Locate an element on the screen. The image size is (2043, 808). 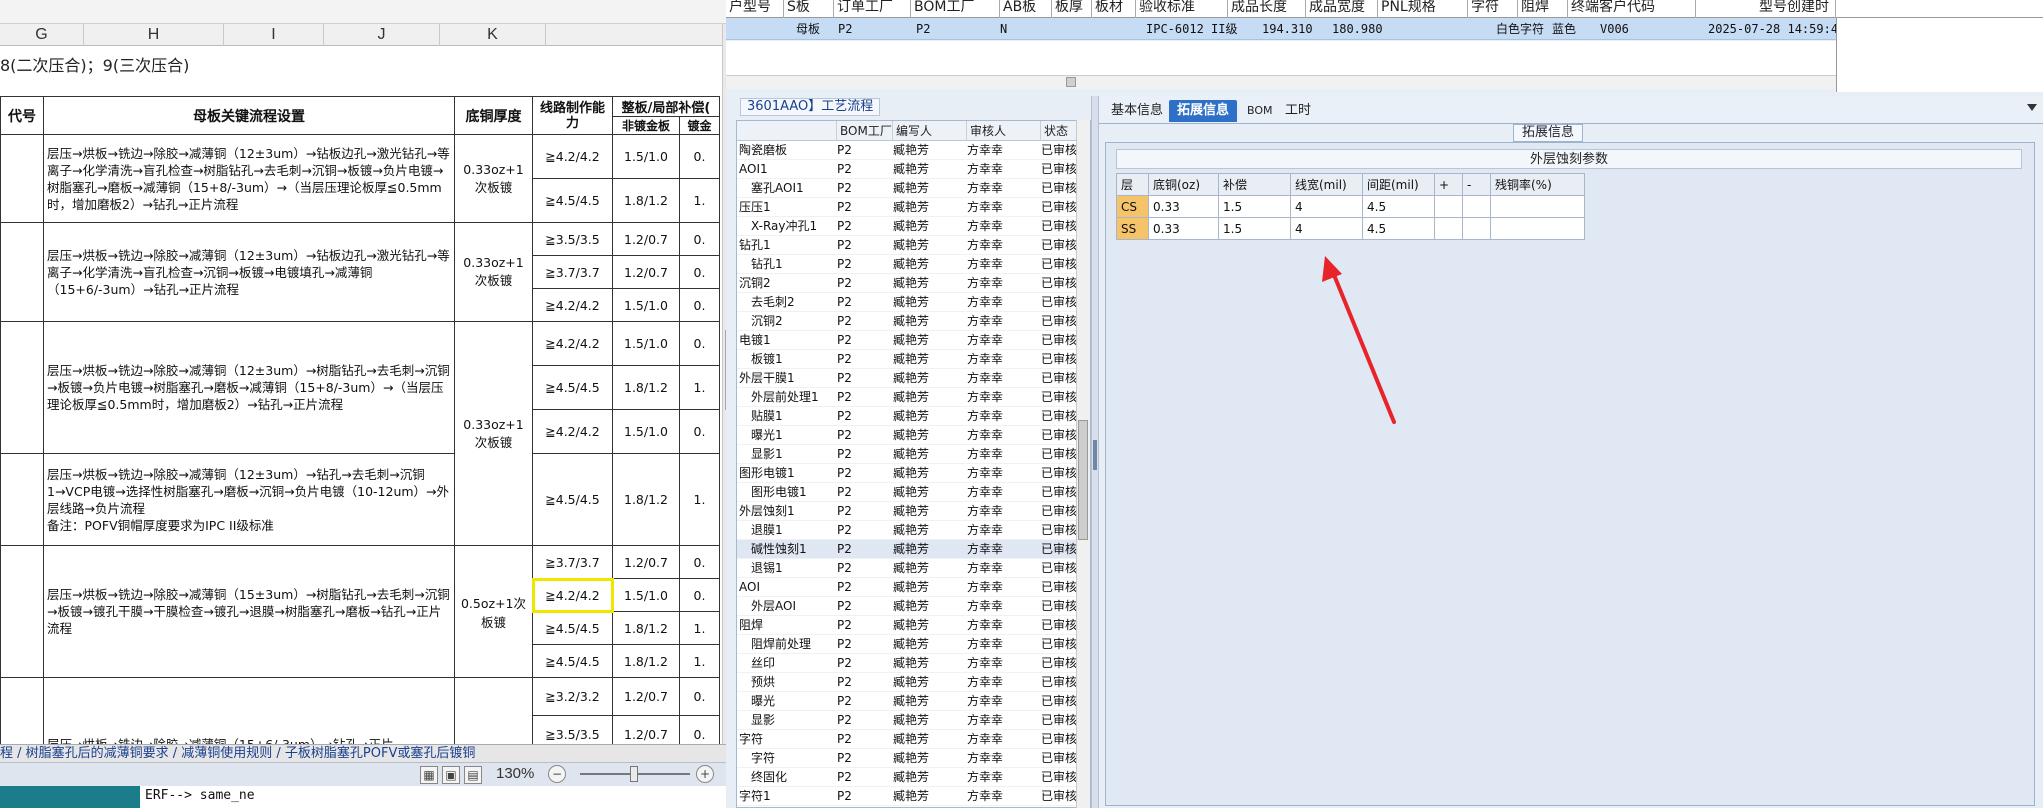
copper-cell: 0.5oz+1次板镀 is located at coordinates (493, 611).